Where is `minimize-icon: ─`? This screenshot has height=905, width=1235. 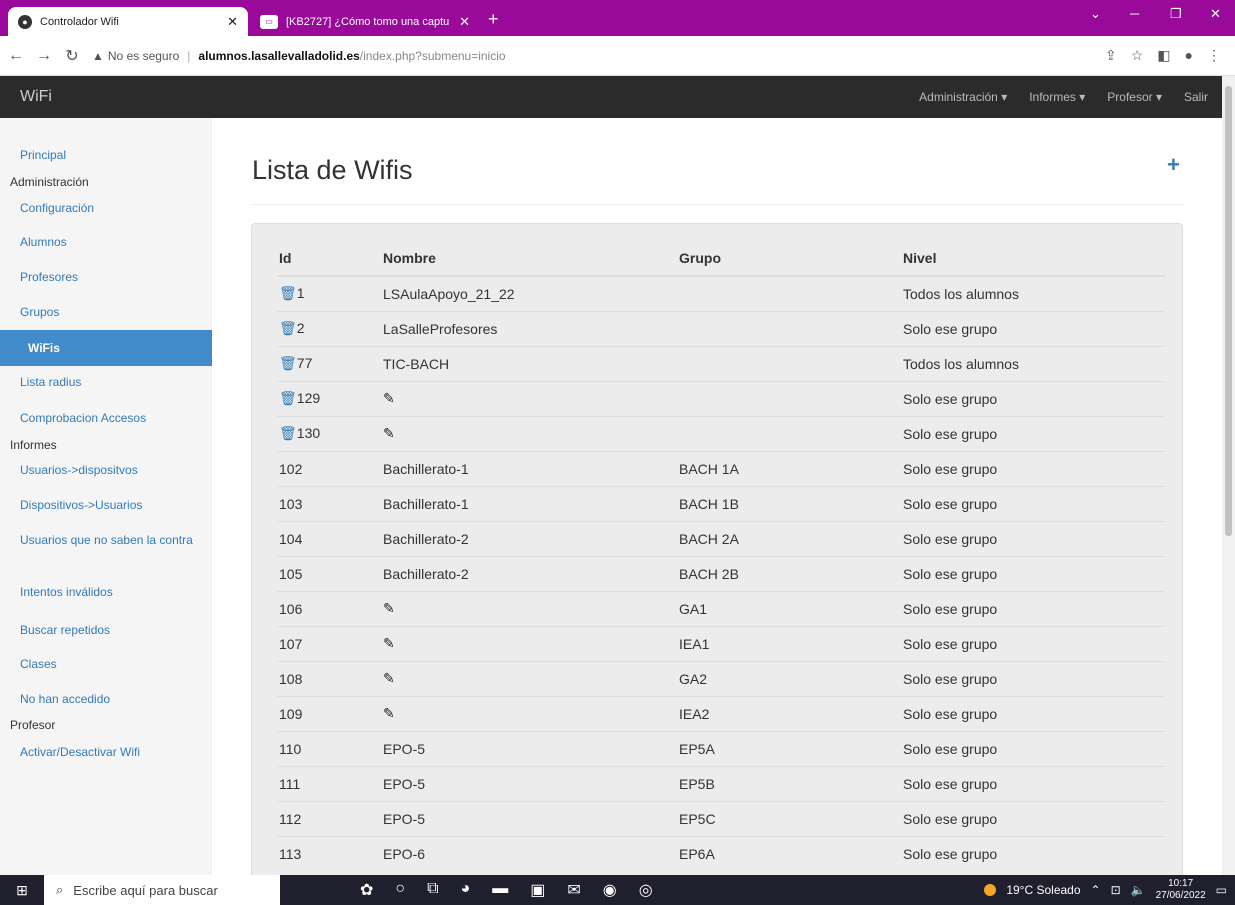 minimize-icon: ─ is located at coordinates (1134, 13).